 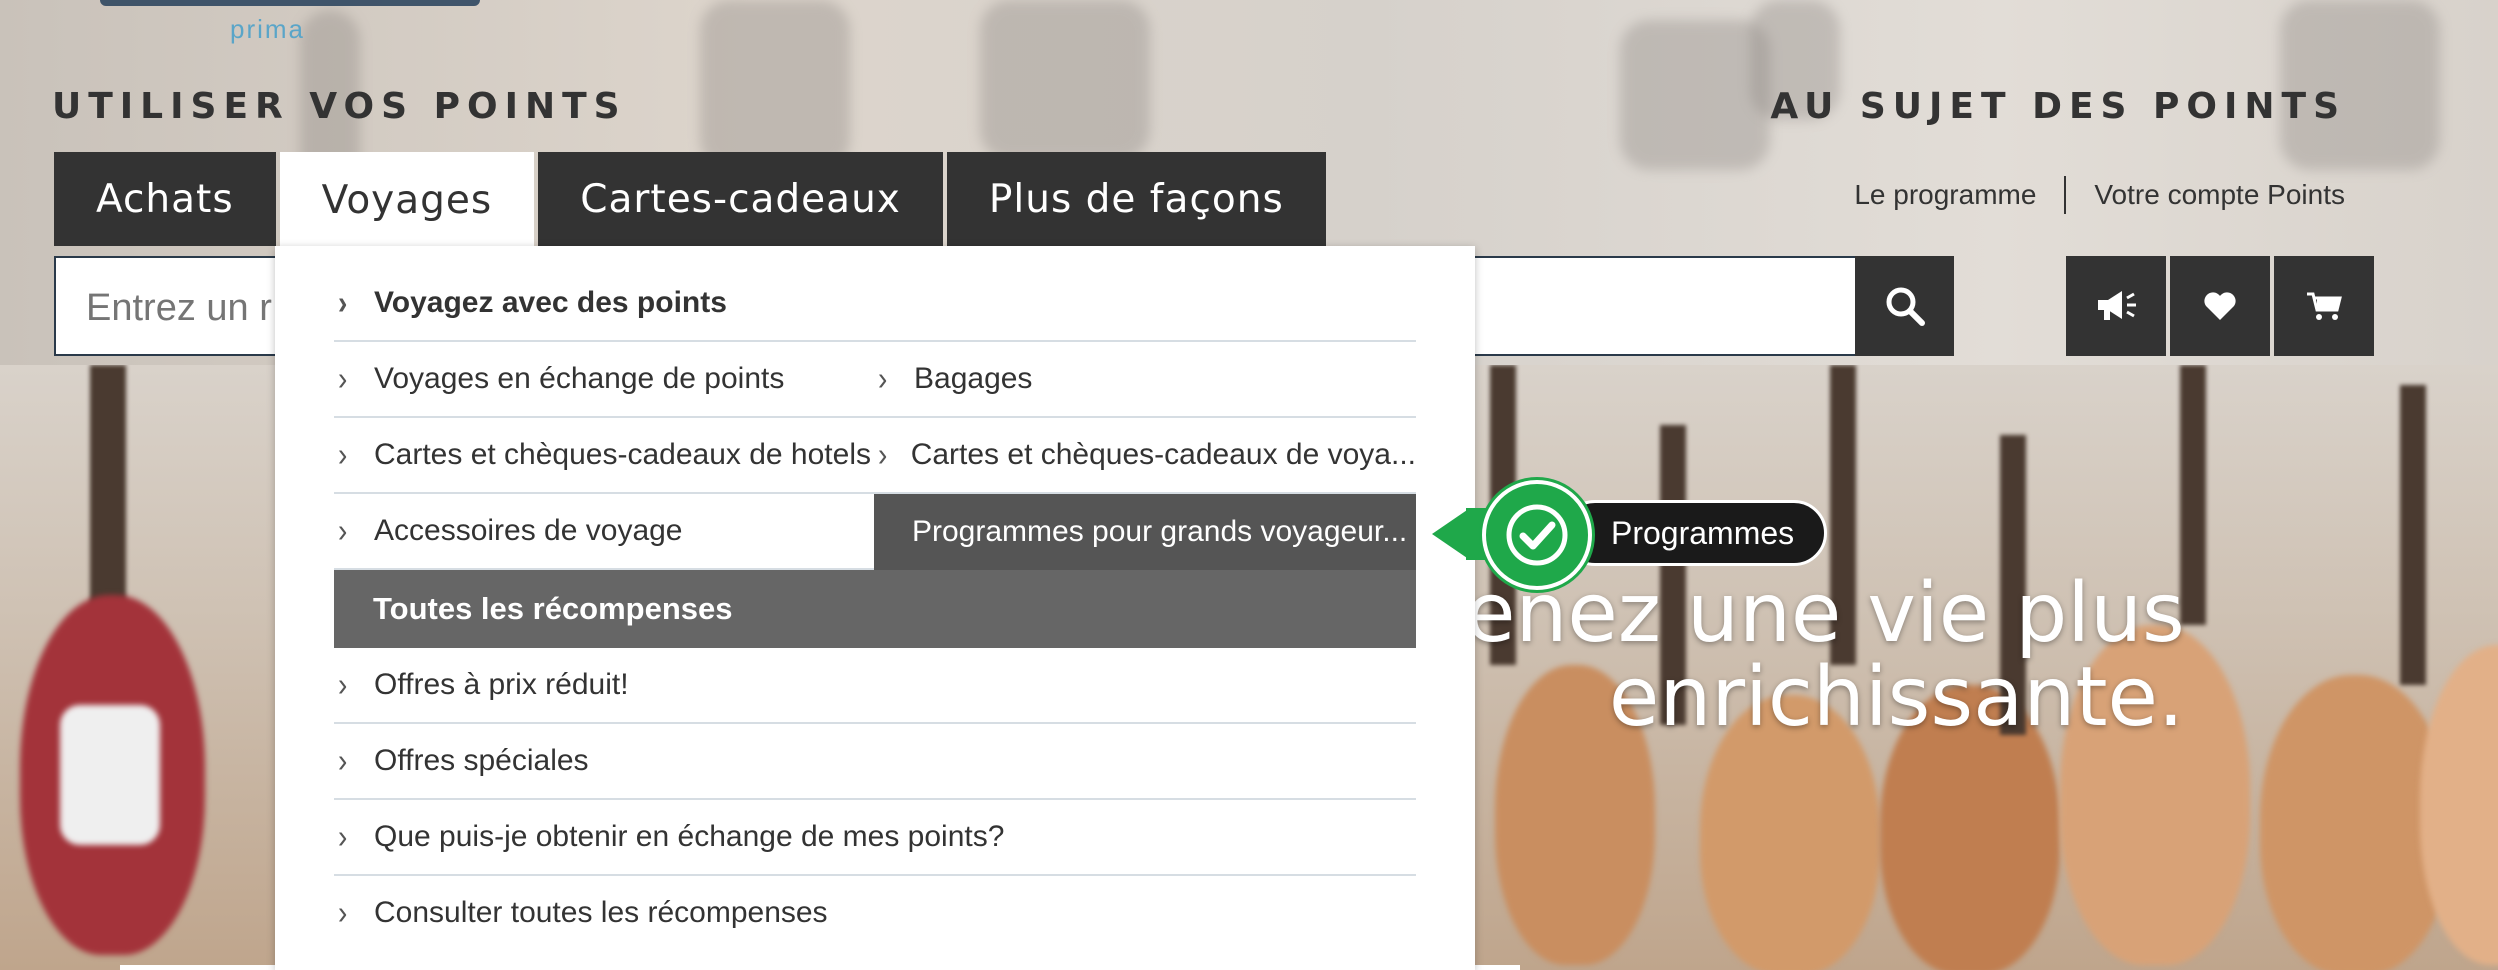 I want to click on callout-pointer, so click(x=1451, y=534).